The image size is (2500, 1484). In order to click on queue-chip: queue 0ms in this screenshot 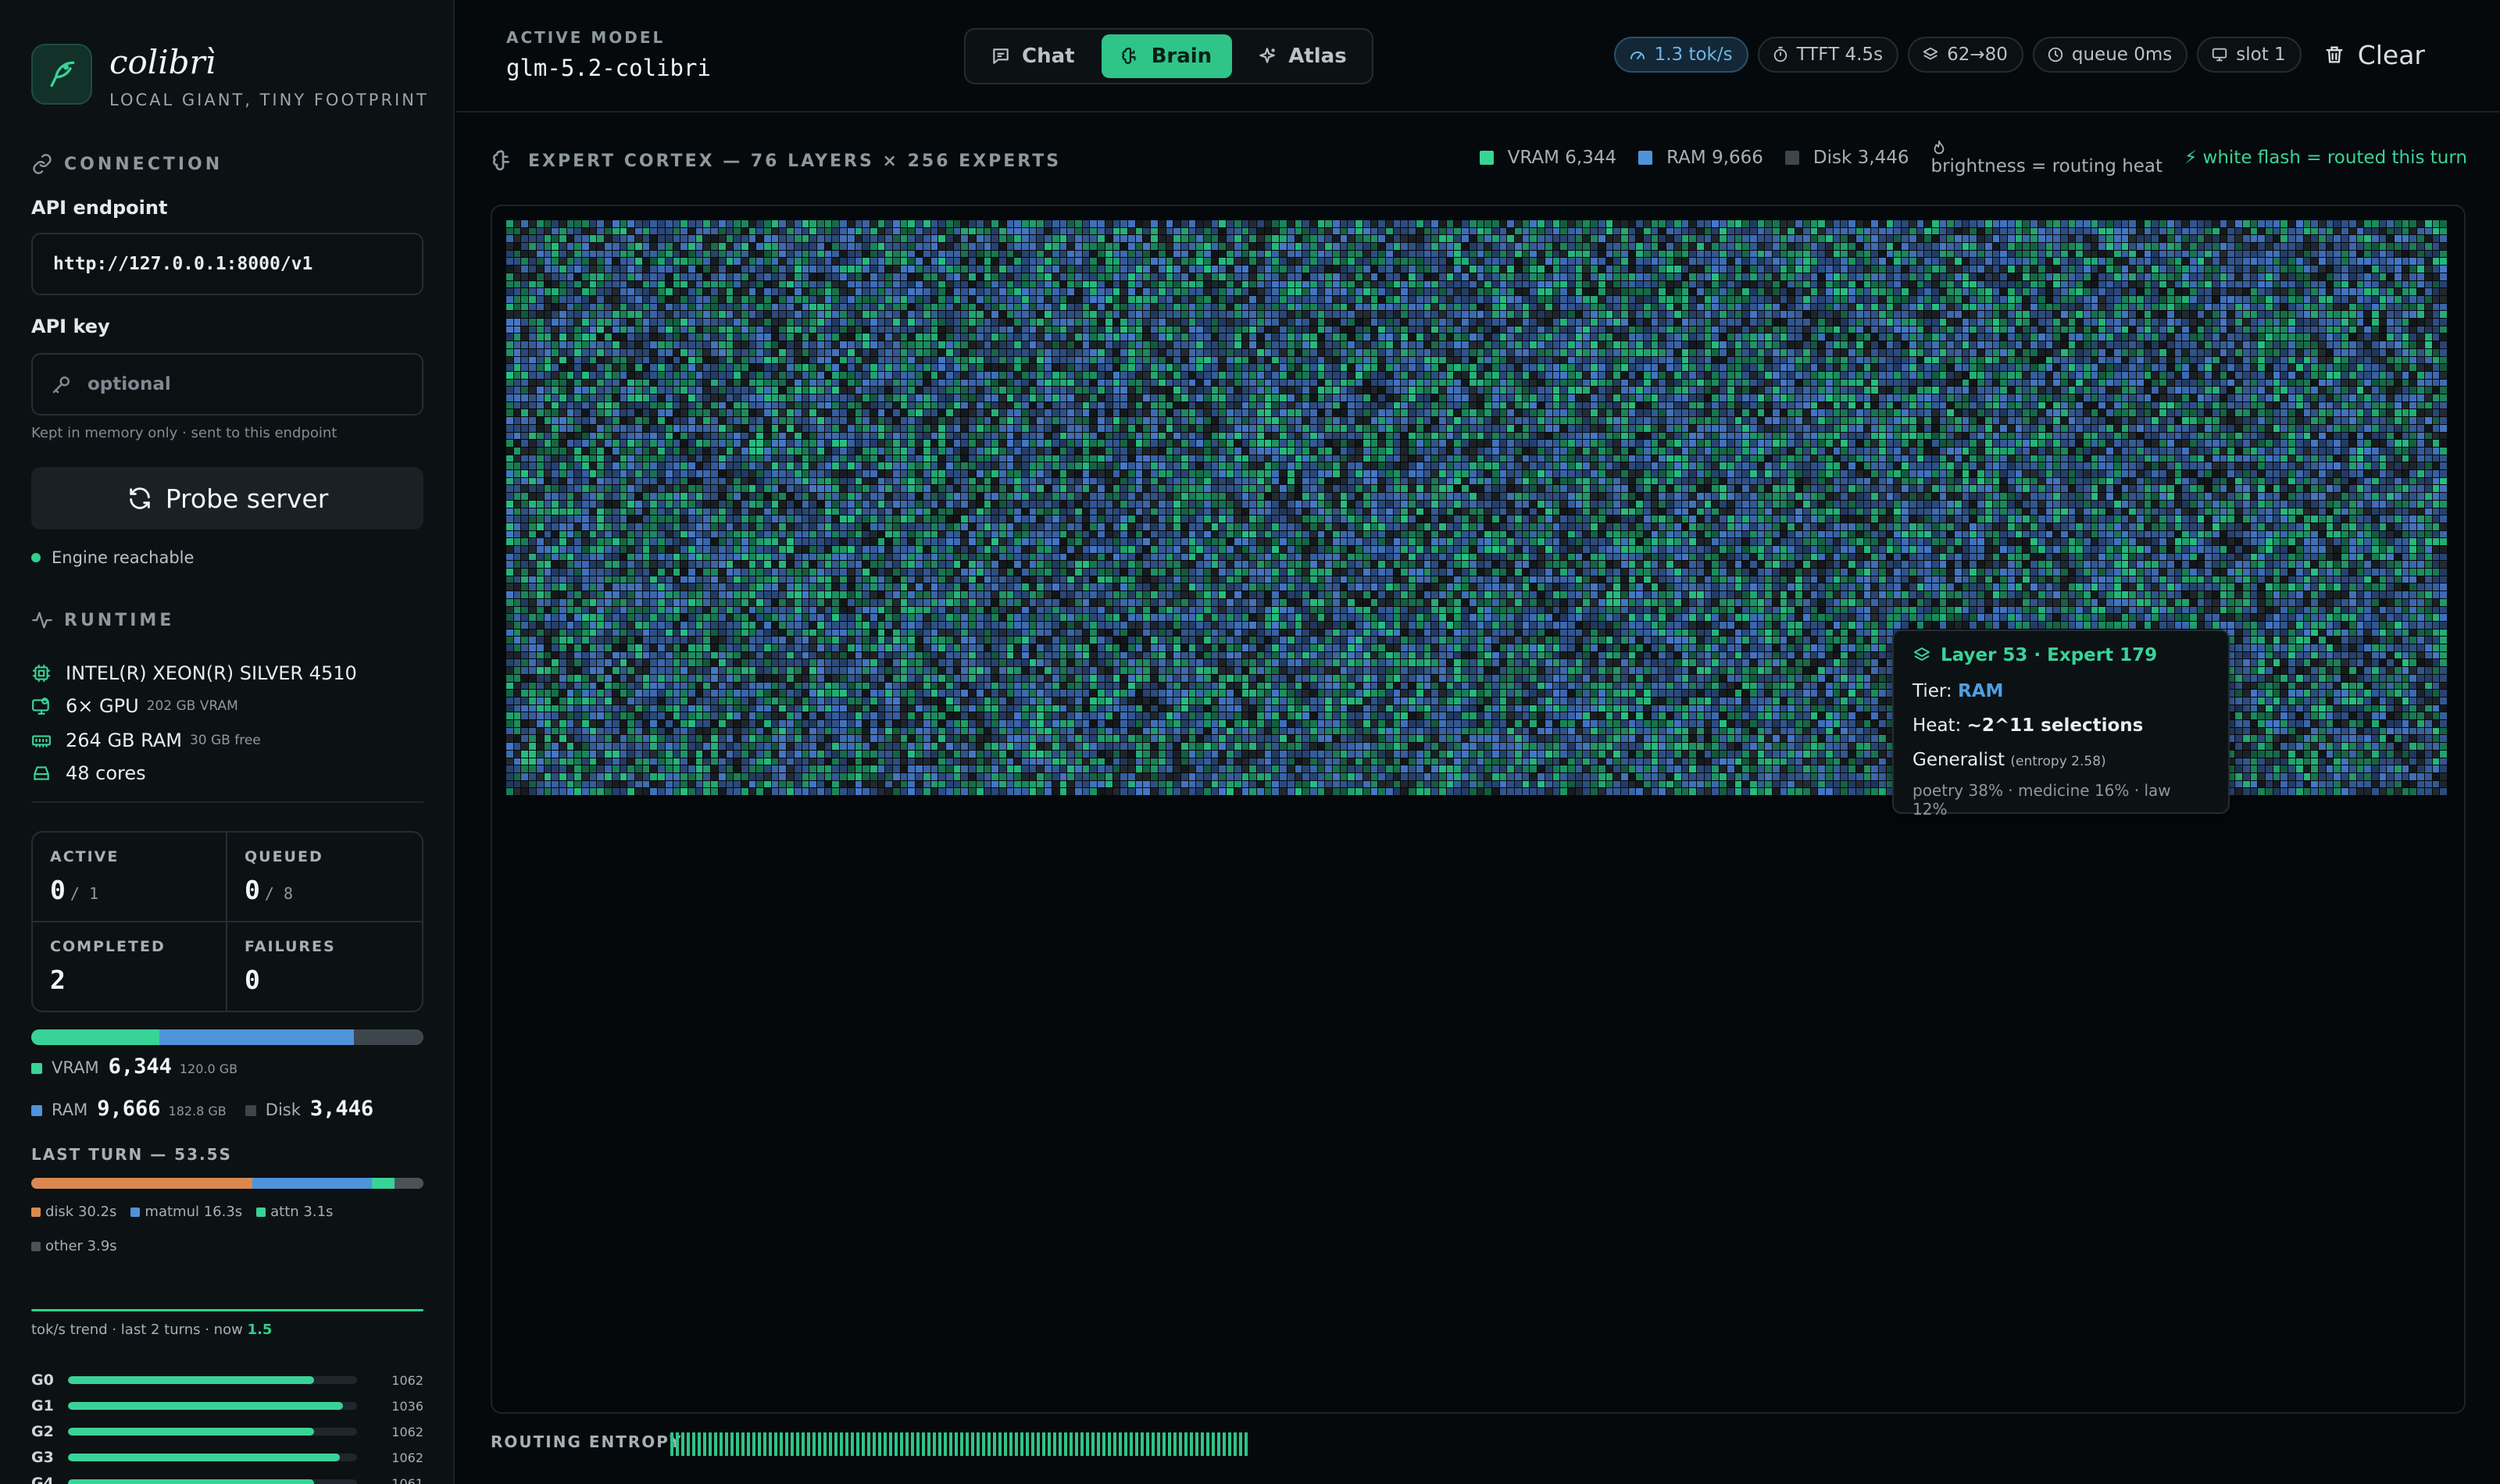, I will do `click(2110, 55)`.